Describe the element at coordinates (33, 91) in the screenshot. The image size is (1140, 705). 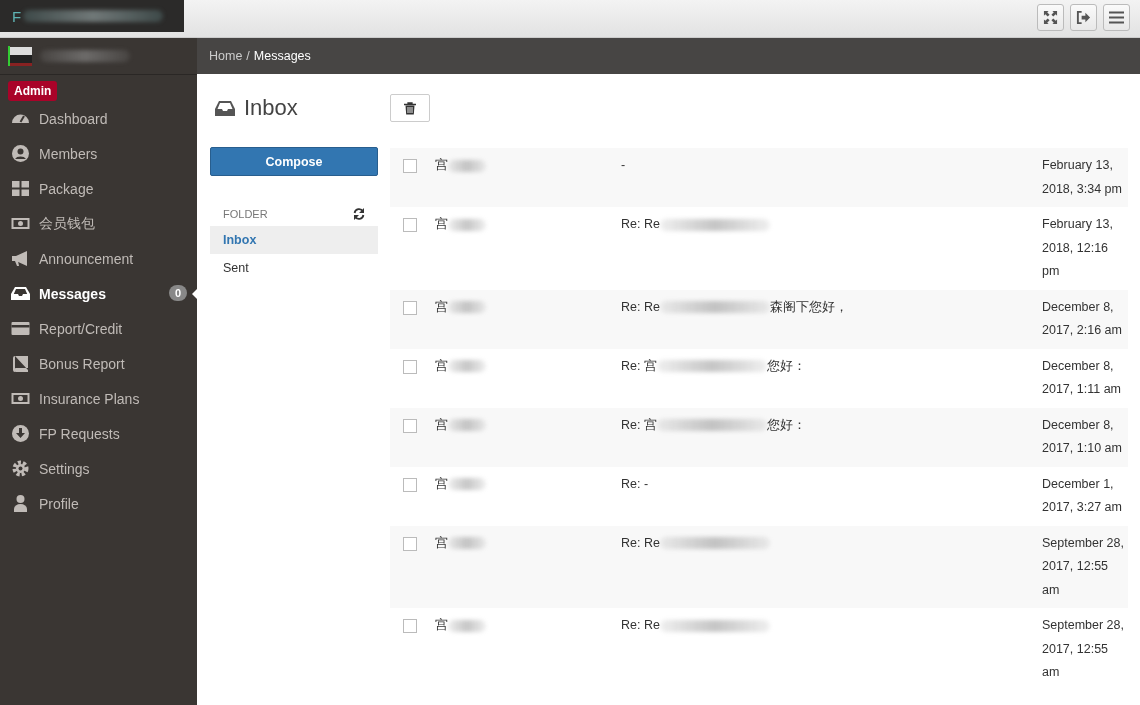
I see `admin-badge: Admin` at that location.